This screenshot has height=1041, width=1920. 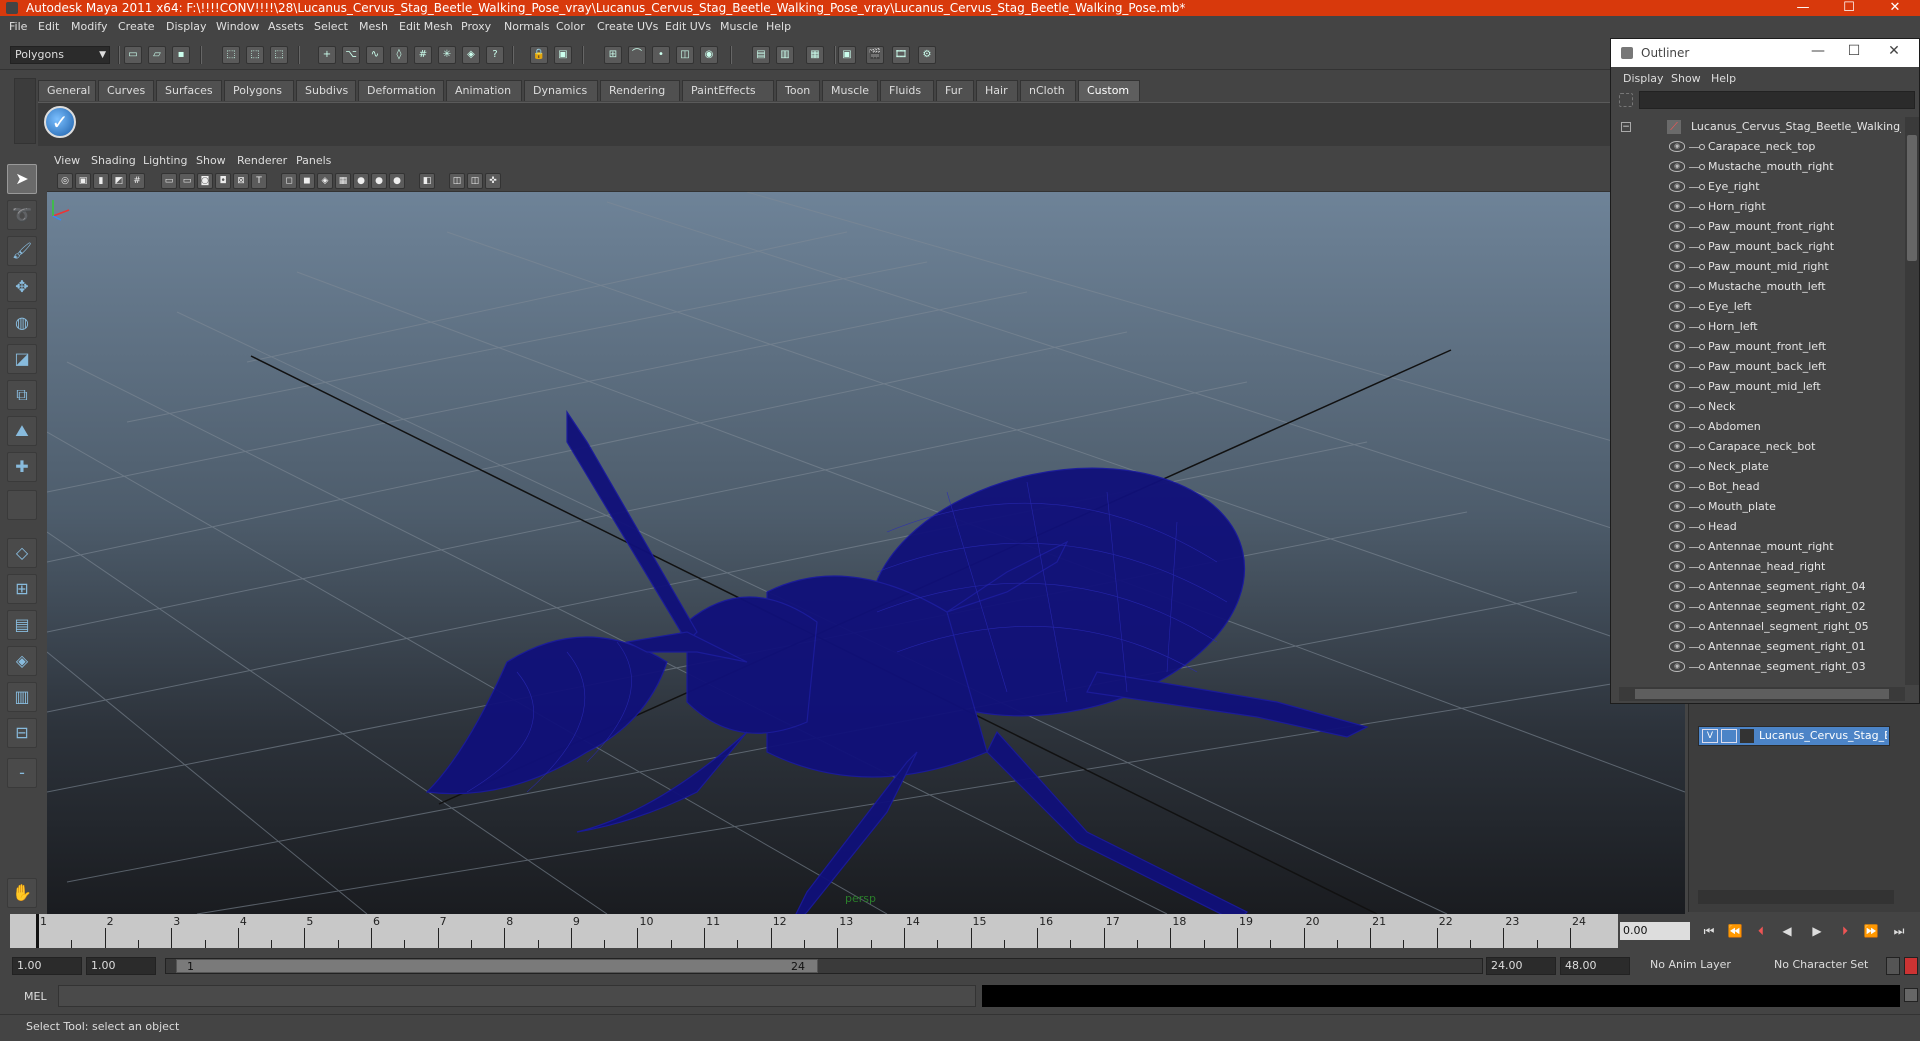 What do you see at coordinates (22, 467) in the screenshot?
I see `show-manipulator-icon: ✚` at bounding box center [22, 467].